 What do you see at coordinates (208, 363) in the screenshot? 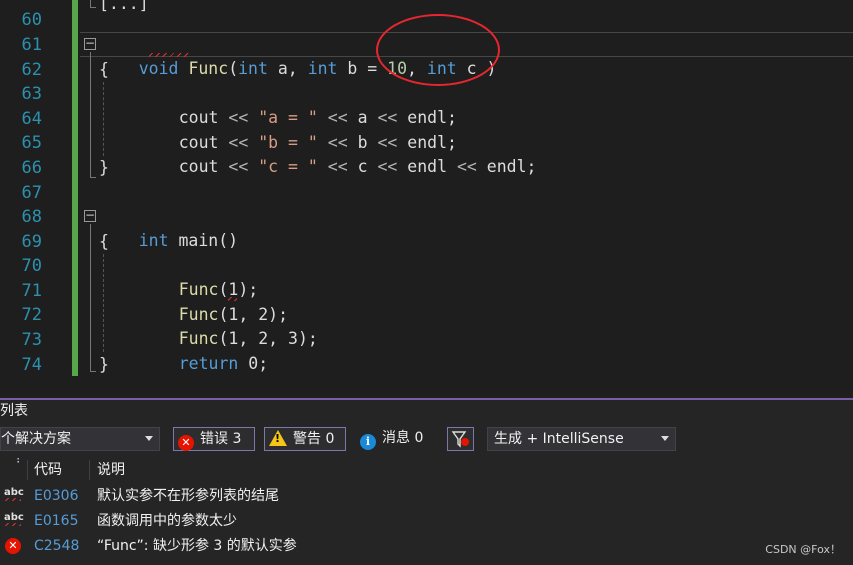
I see `keyword: return` at bounding box center [208, 363].